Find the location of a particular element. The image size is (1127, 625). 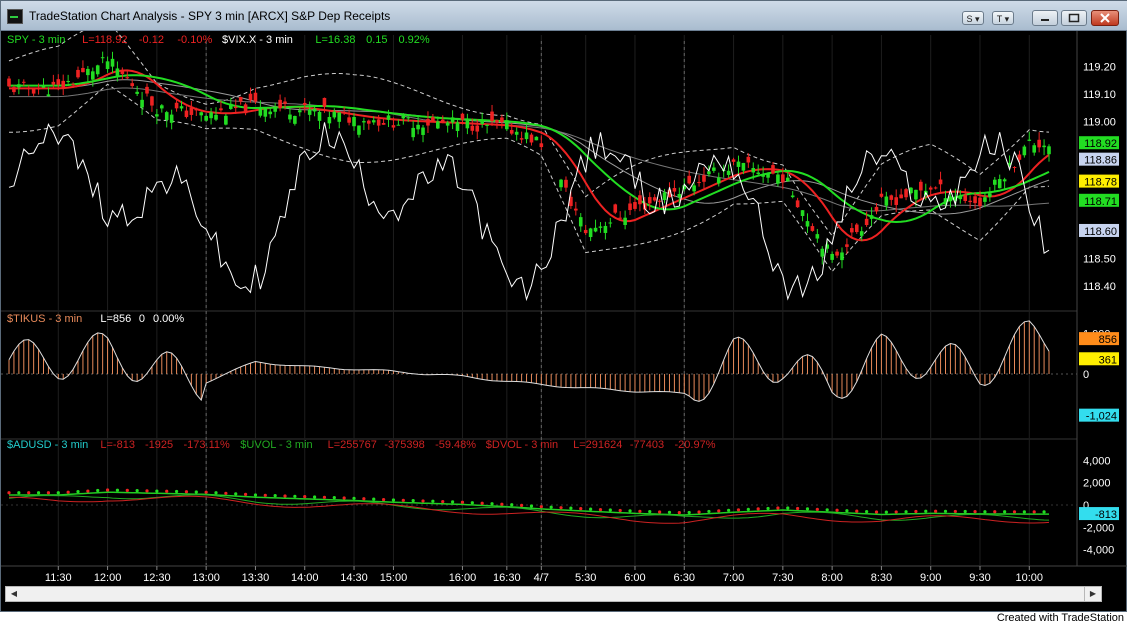

symbol-link-s-button: S ▾ is located at coordinates (973, 18).